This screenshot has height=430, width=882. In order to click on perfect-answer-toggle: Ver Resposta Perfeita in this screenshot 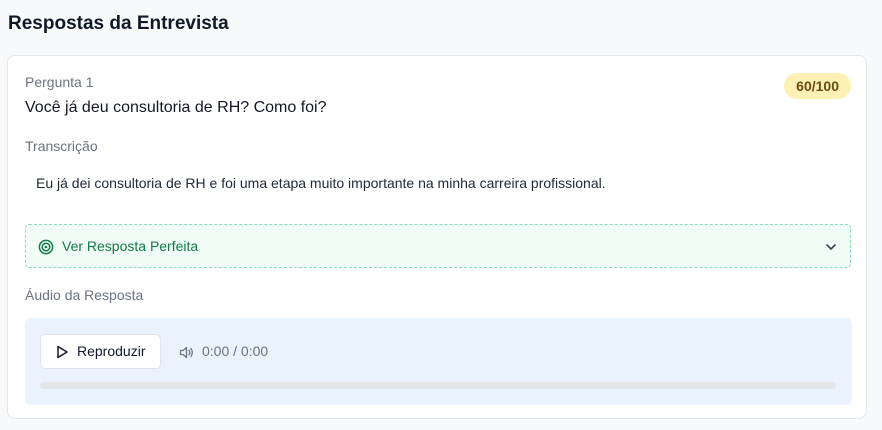, I will do `click(438, 246)`.